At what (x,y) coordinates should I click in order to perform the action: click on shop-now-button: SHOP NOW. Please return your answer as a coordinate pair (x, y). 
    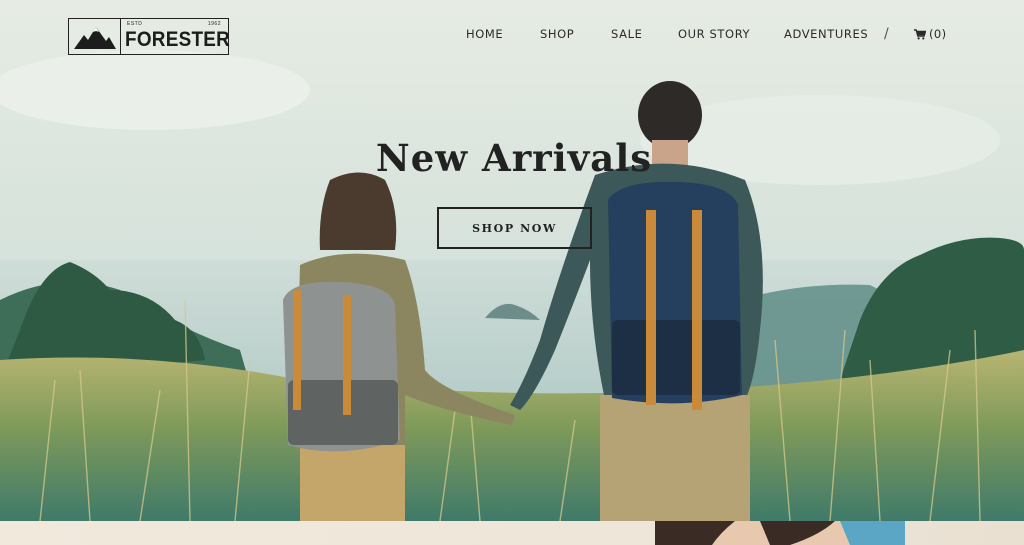
    Looking at the image, I should click on (514, 228).